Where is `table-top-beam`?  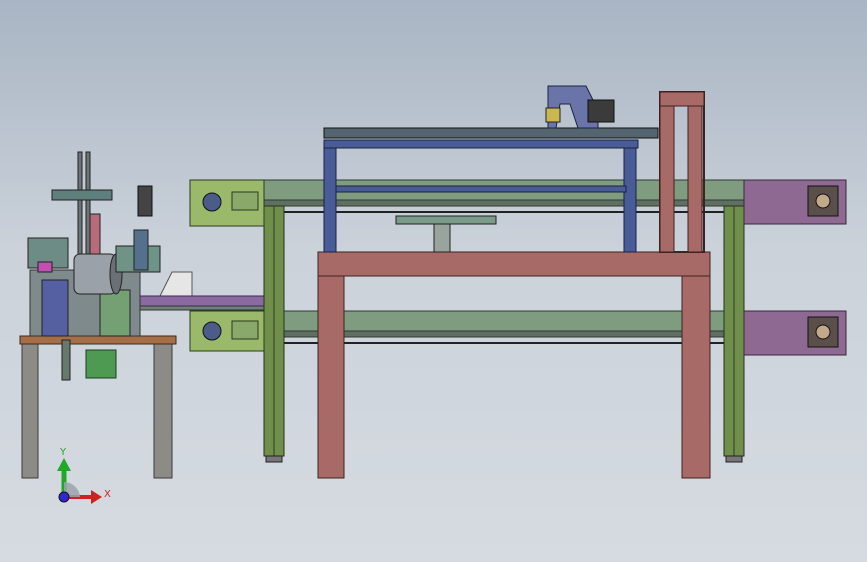
table-top-beam is located at coordinates (514, 264).